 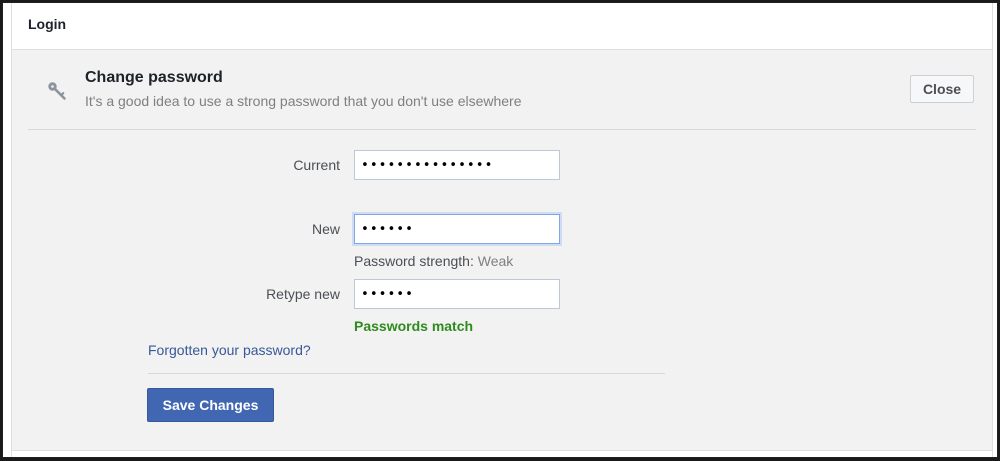 I want to click on current-password-input, so click(x=457, y=165).